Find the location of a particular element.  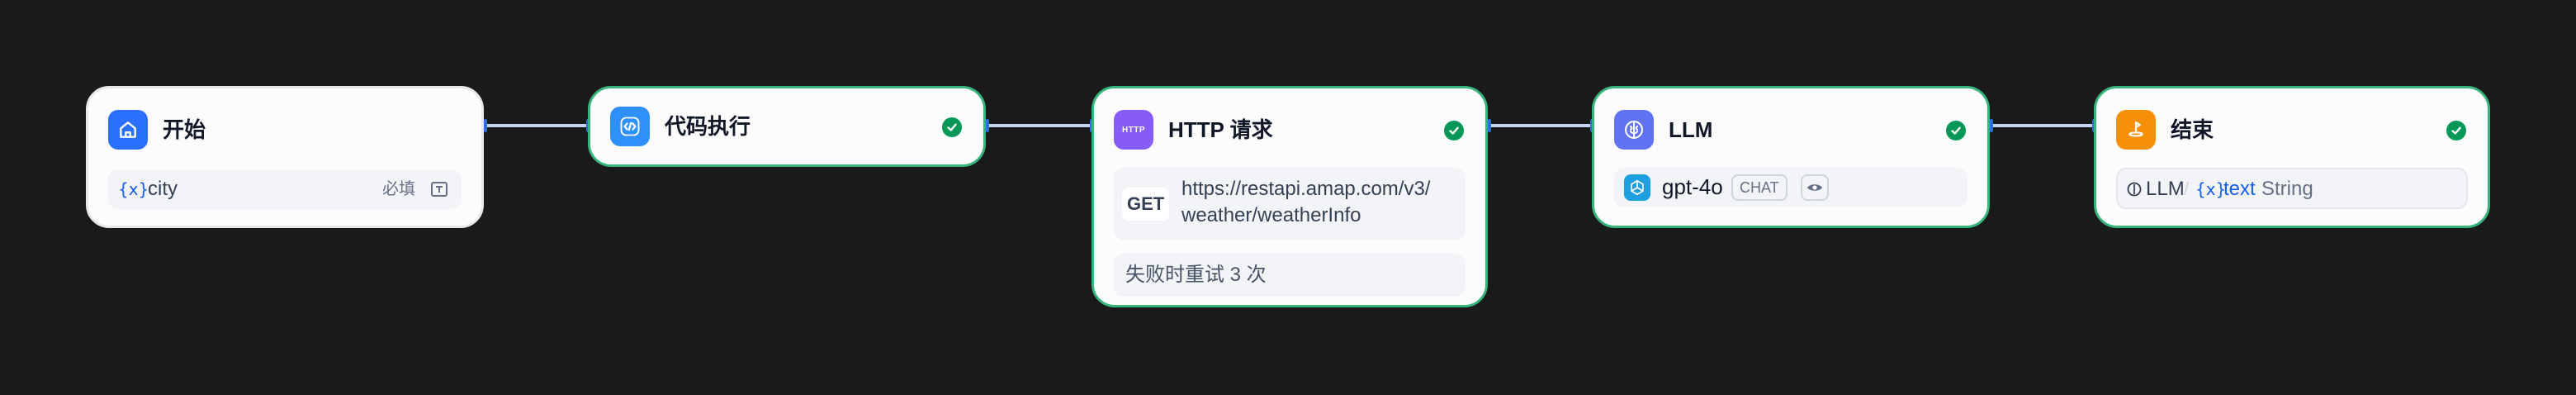

node-http-title: HTTP 请求 is located at coordinates (1220, 129).